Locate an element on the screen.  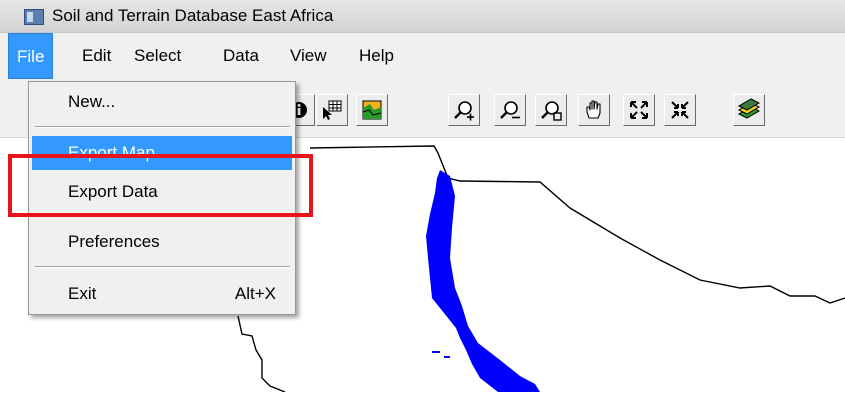
exit-label: Exit is located at coordinates (82, 293).